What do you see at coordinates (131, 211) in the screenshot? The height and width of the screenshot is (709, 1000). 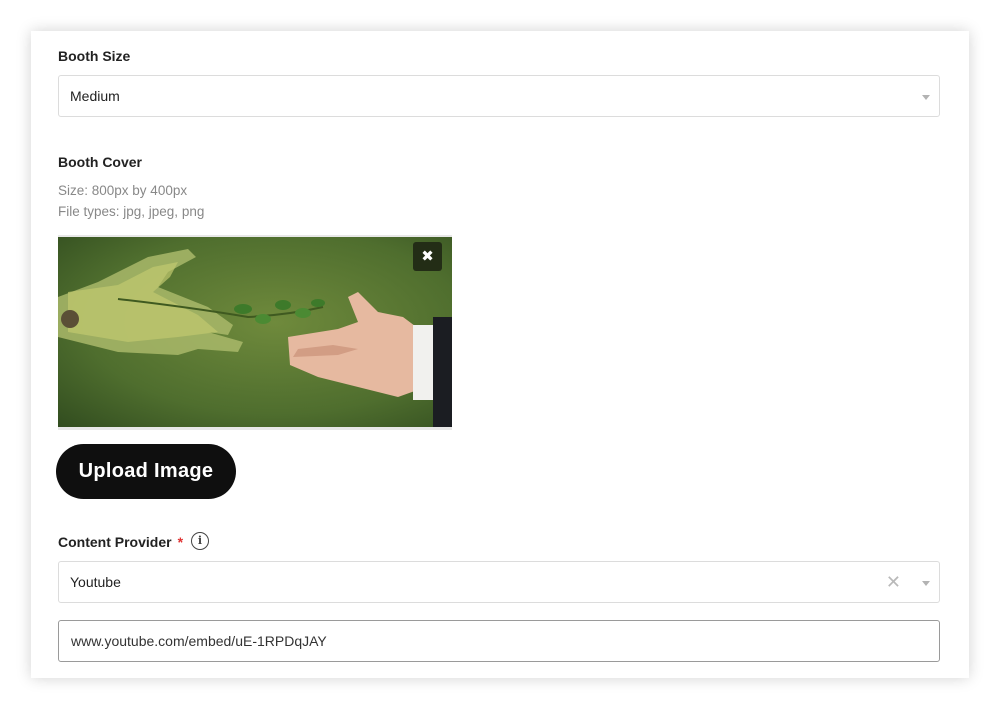 I see `filetypes-hint: File types: jpg, jpeg, png` at bounding box center [131, 211].